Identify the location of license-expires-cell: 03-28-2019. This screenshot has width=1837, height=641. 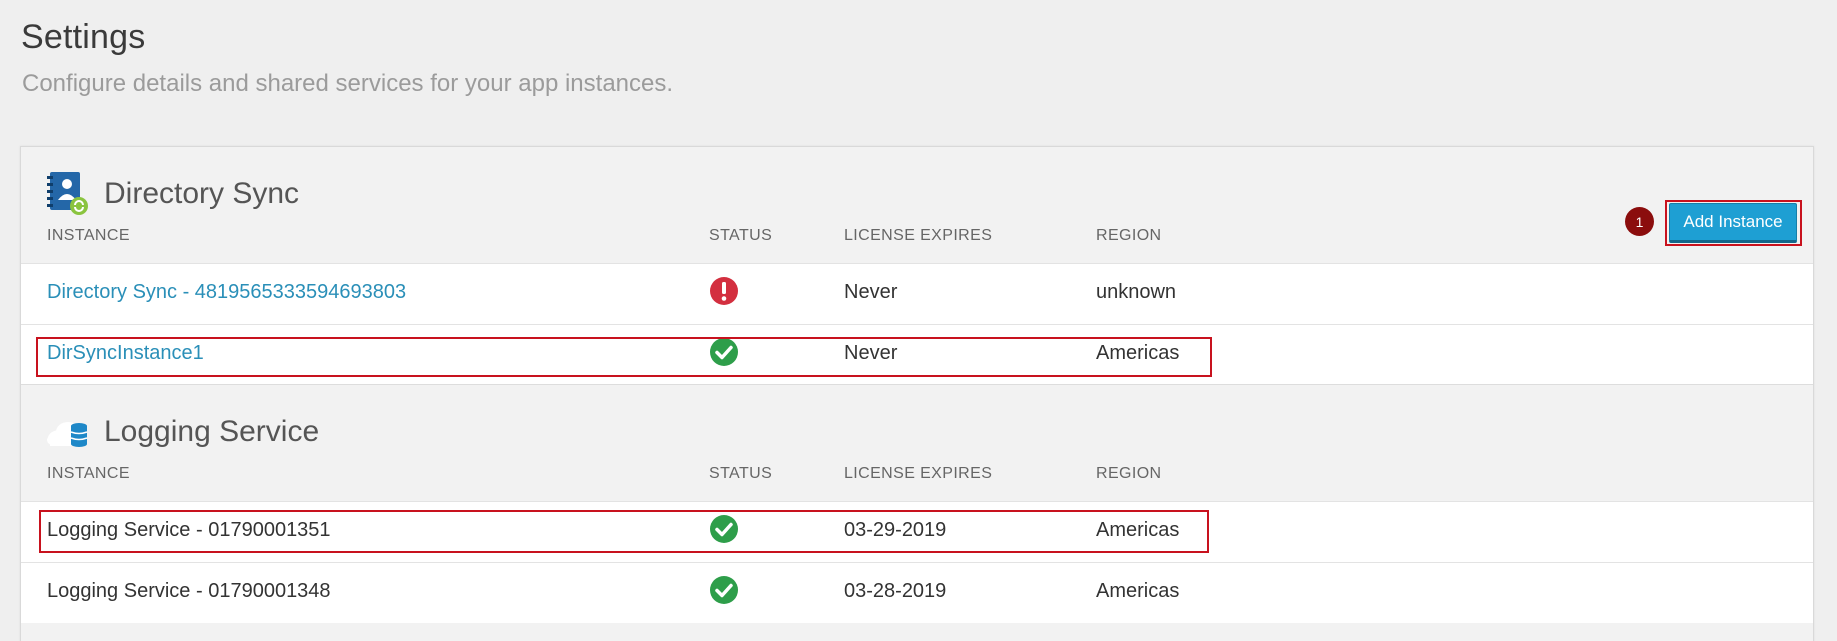
(895, 591).